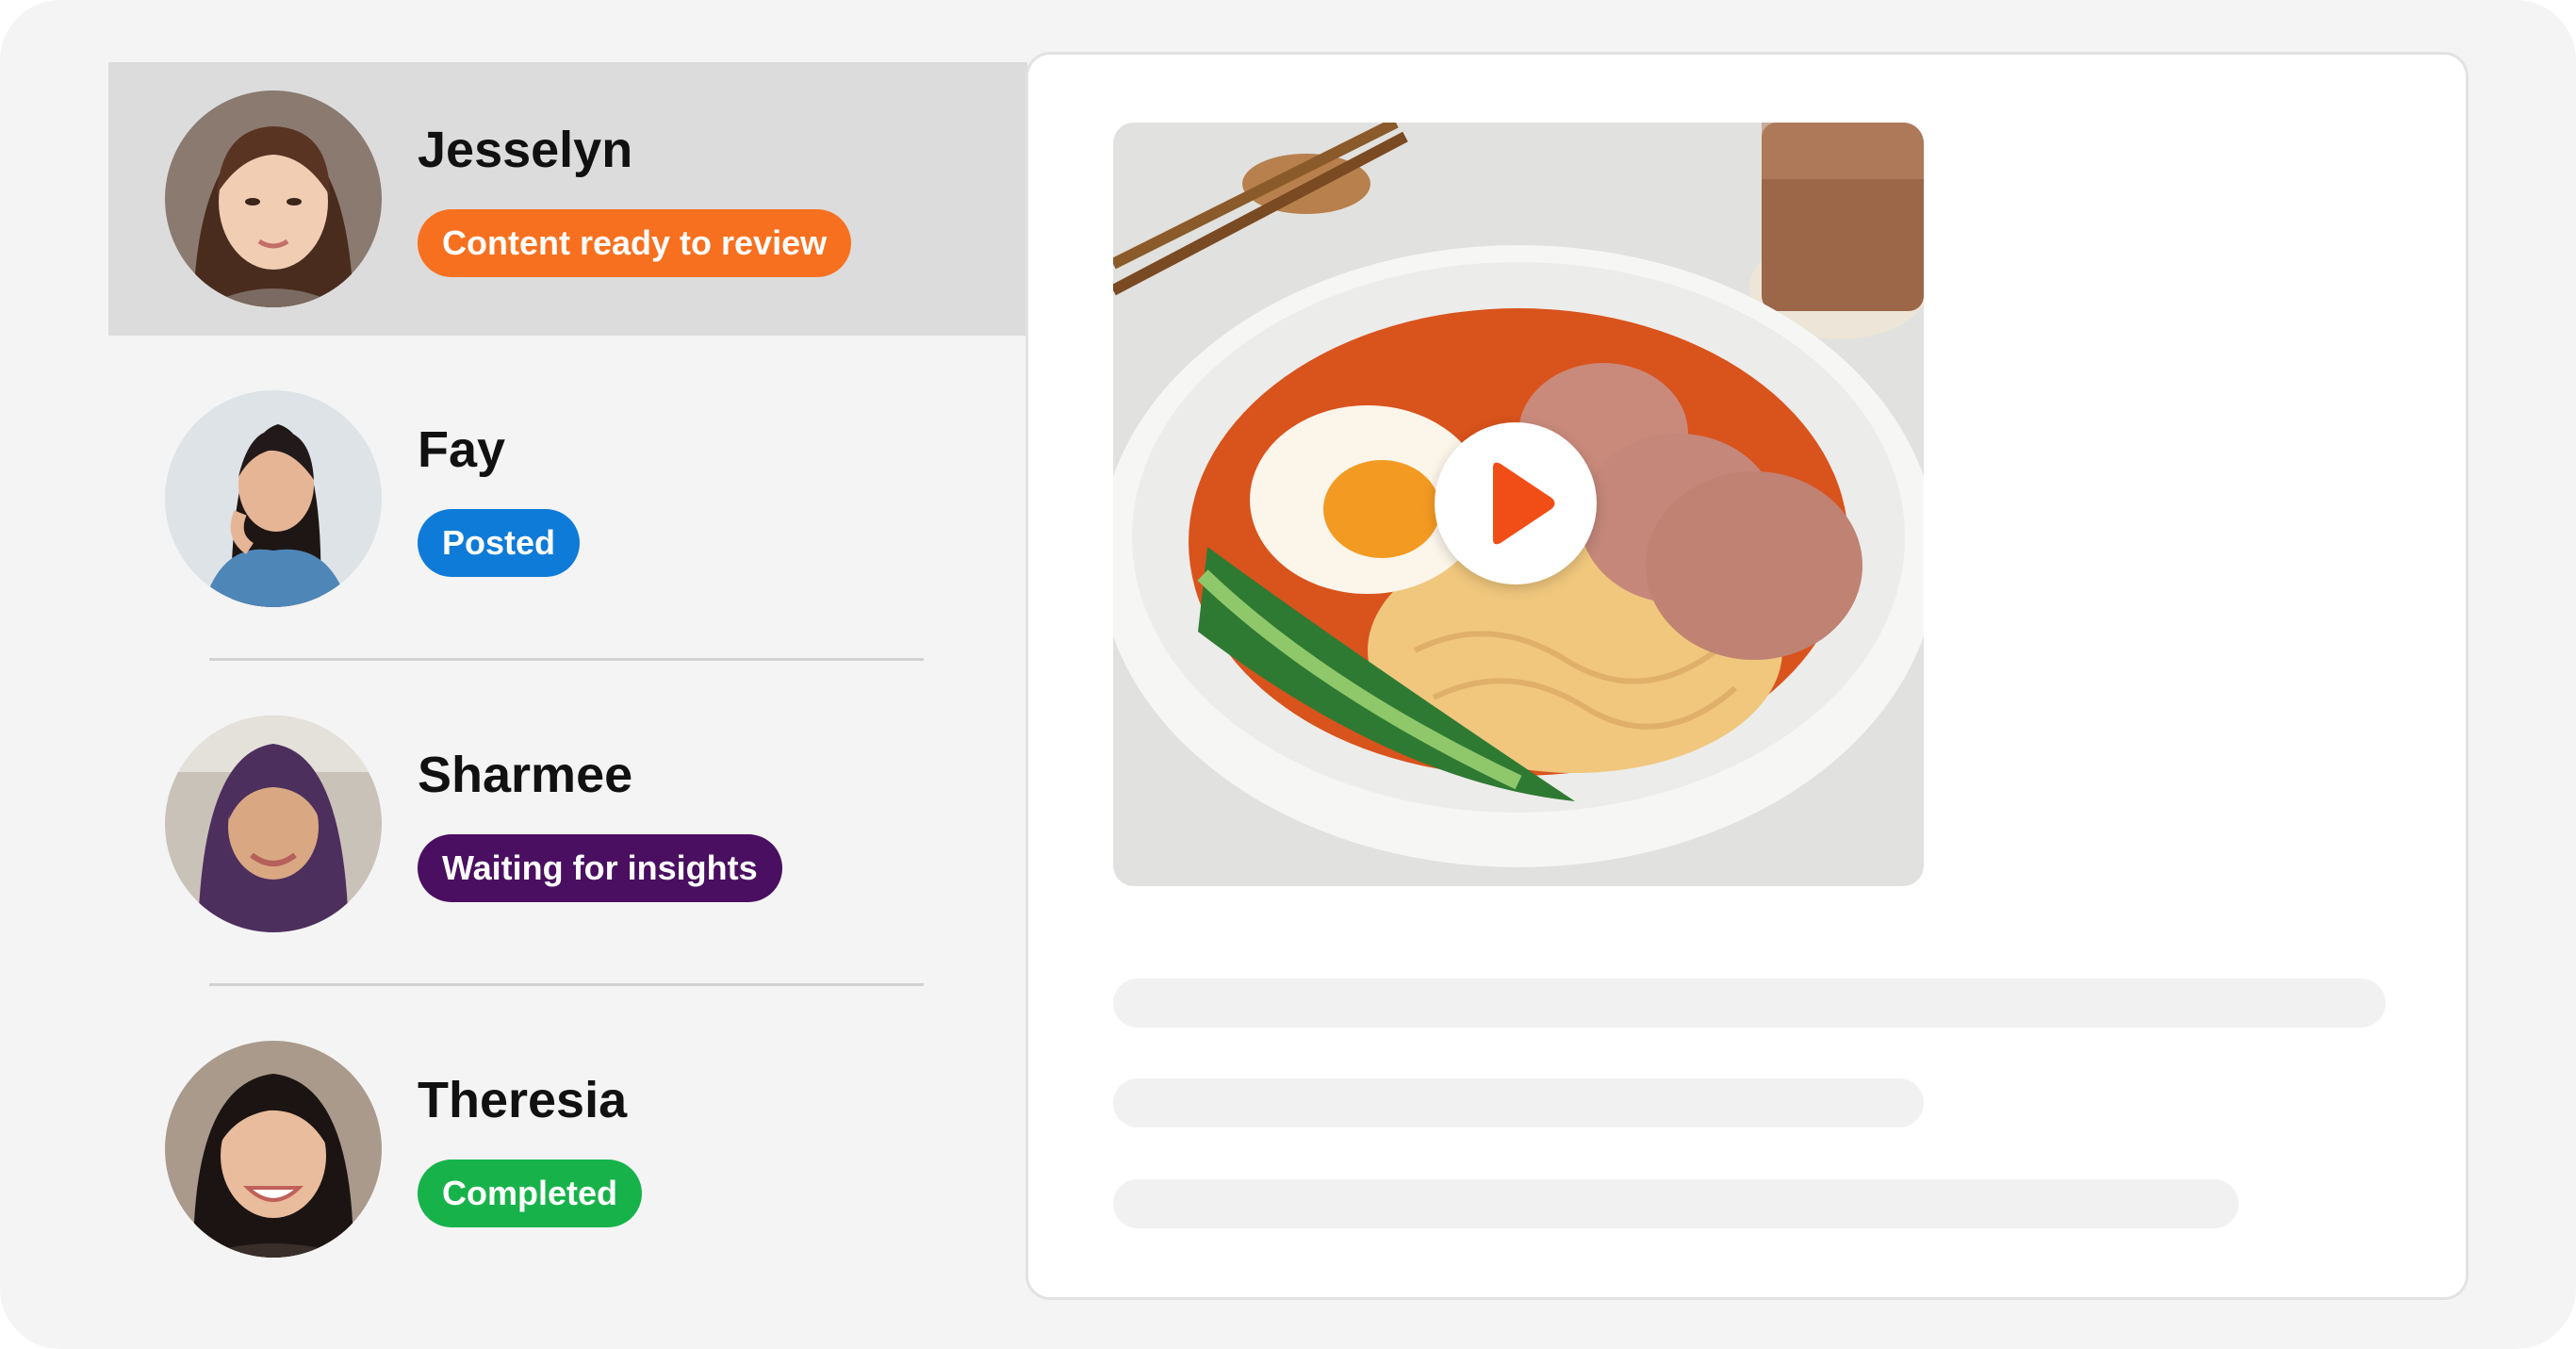 Image resolution: width=2576 pixels, height=1349 pixels. Describe the element at coordinates (525, 775) in the screenshot. I see `creator-name: Sharmee` at that location.